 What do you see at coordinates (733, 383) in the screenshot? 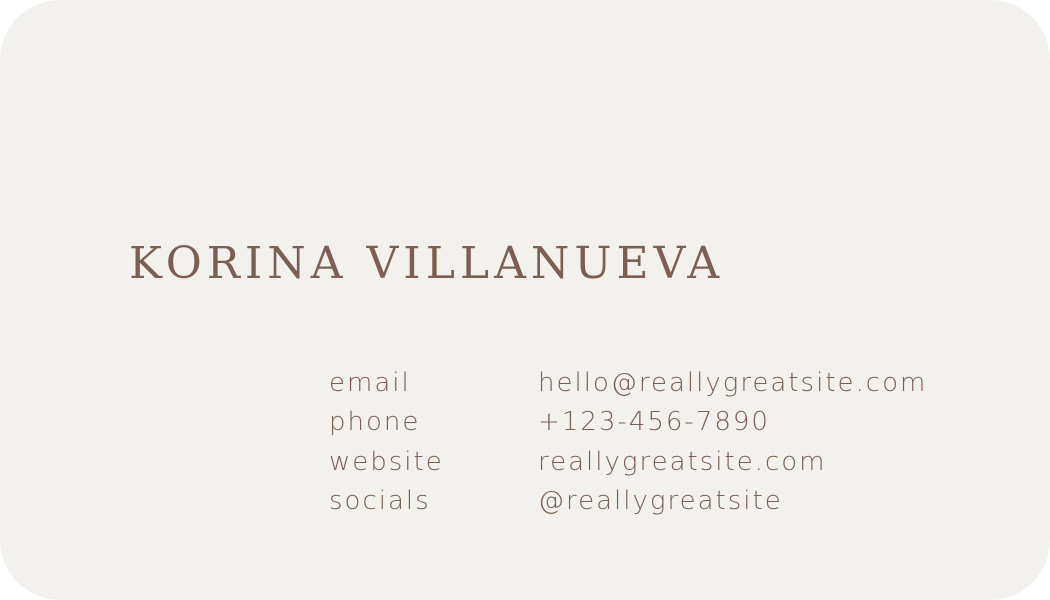
I see `email-value: hello@reallygreatsite.com` at bounding box center [733, 383].